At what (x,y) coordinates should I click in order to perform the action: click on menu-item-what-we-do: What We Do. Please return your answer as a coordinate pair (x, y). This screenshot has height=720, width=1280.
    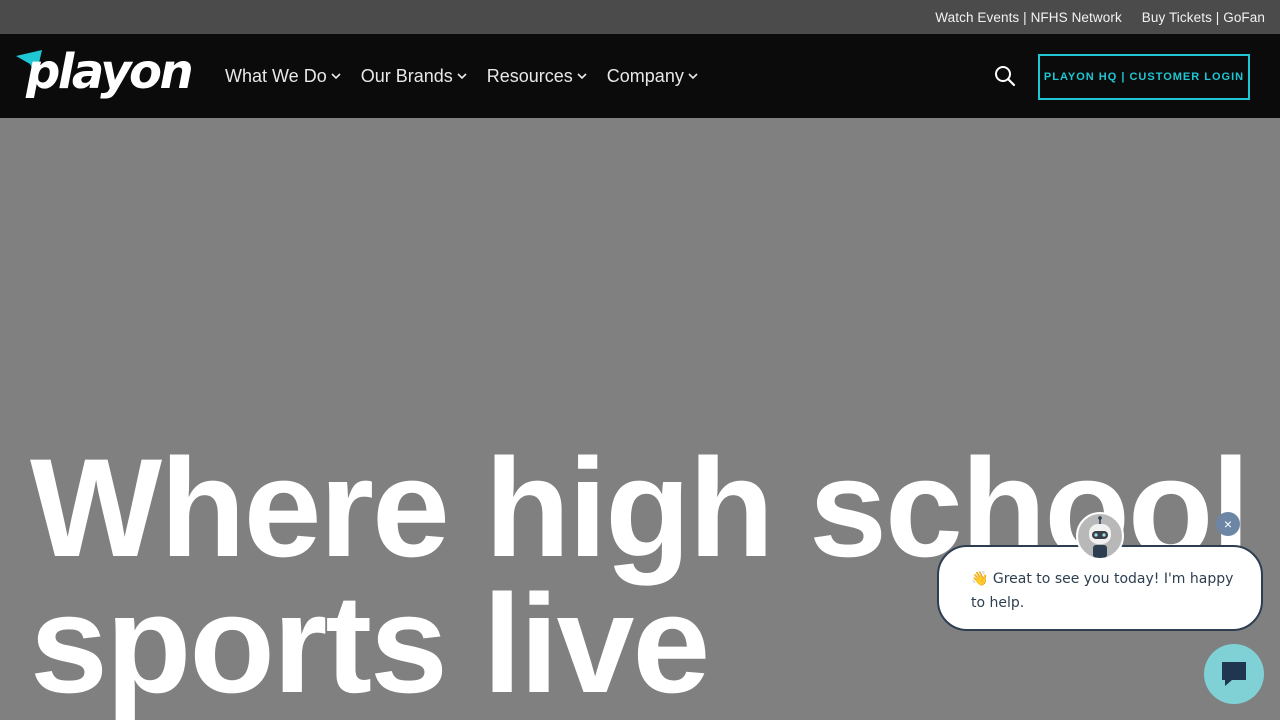
    Looking at the image, I should click on (283, 76).